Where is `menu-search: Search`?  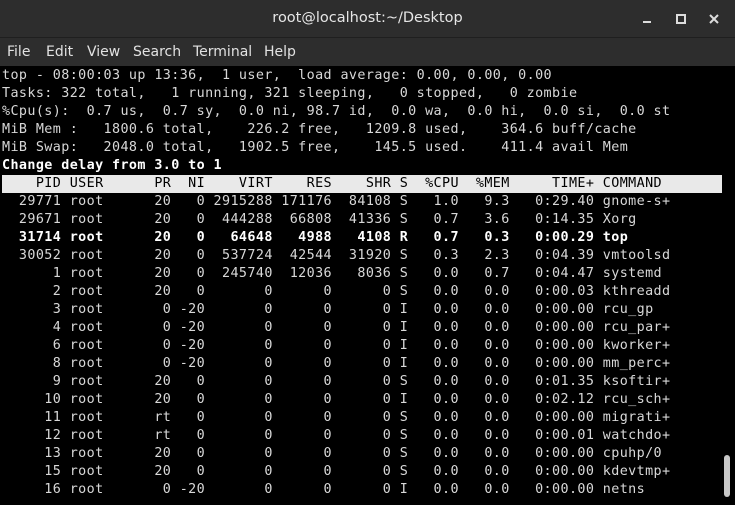
menu-search: Search is located at coordinates (157, 52).